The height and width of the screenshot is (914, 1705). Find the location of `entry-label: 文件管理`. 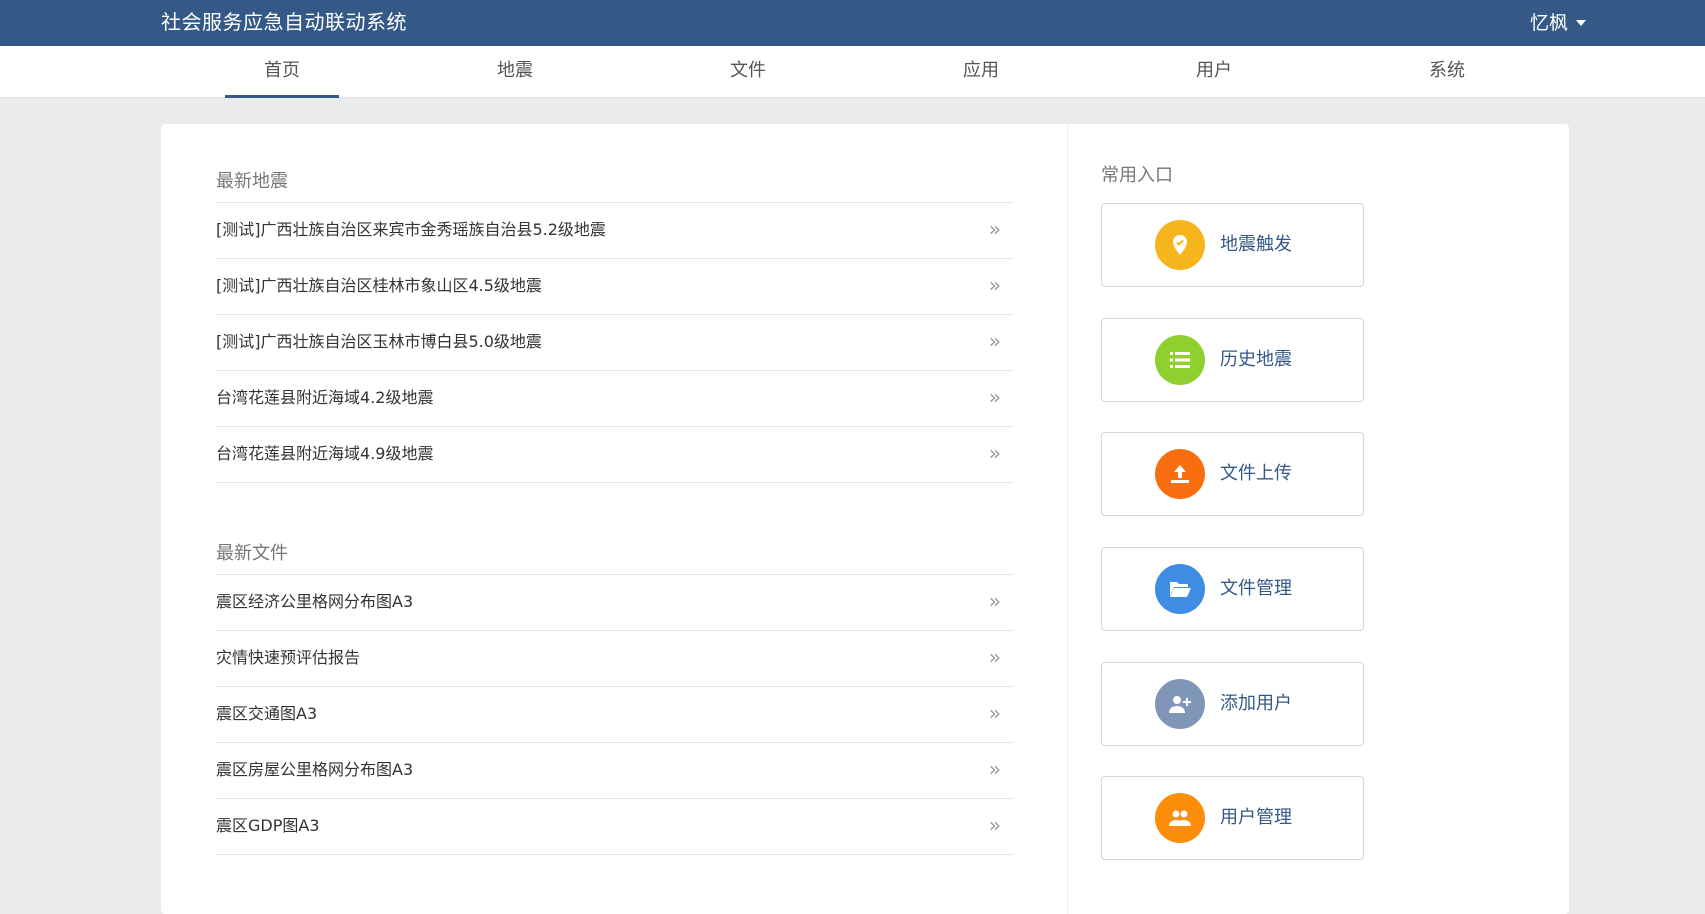

entry-label: 文件管理 is located at coordinates (1256, 588).